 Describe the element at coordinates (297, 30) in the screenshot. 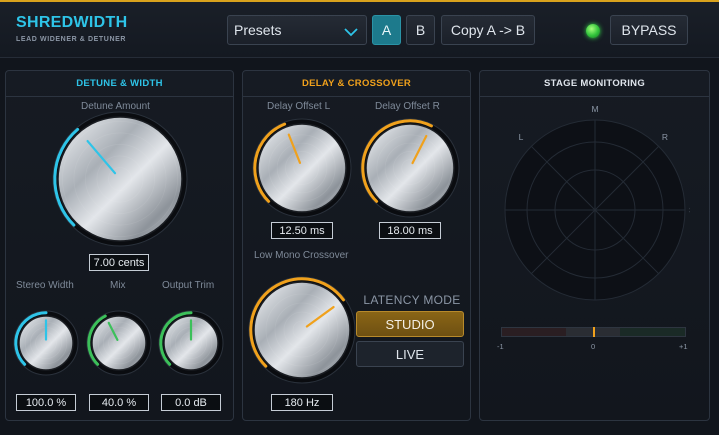

I see `presets-dropdown: Presets` at that location.